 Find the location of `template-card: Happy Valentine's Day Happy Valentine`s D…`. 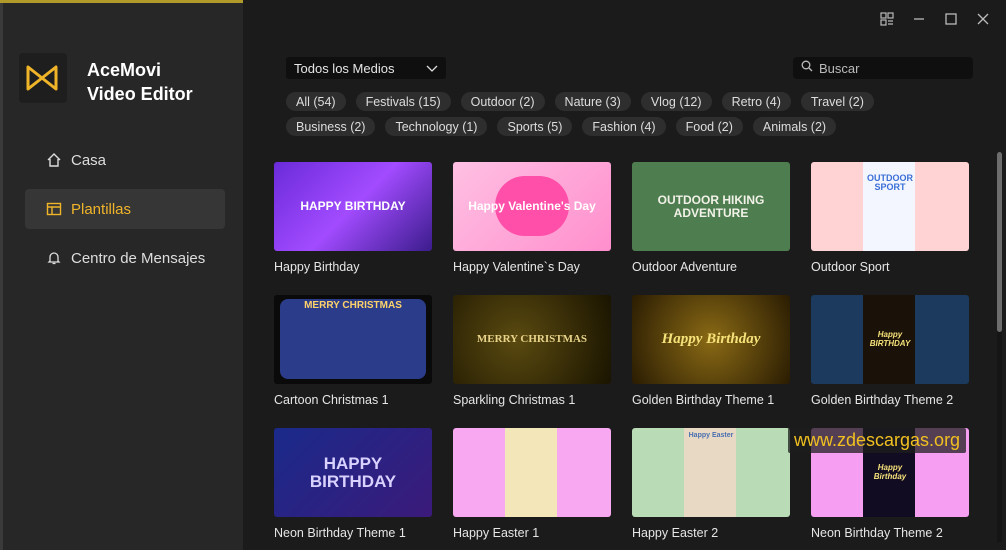

template-card: Happy Valentine's Day Happy Valentine`s D… is located at coordinates (532, 228).